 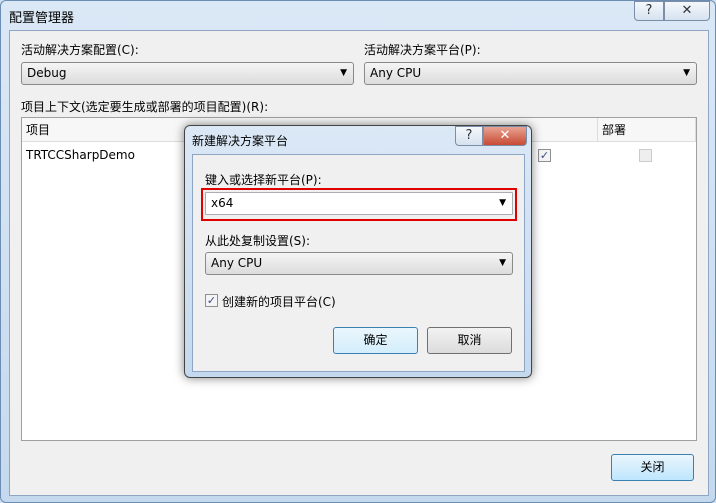 I want to click on new-platform-combo: x64 ▼, so click(x=359, y=203).